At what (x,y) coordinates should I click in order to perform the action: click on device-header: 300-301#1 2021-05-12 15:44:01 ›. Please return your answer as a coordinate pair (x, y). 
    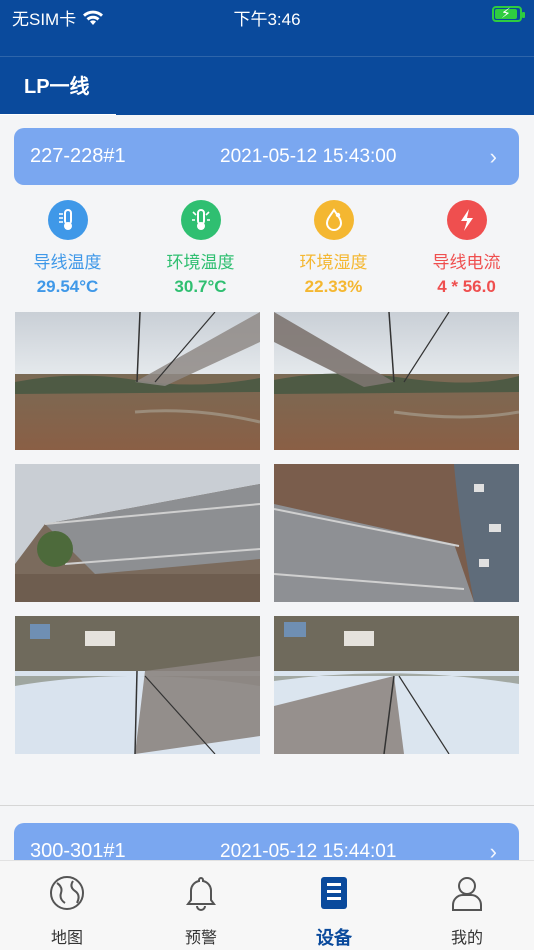
    Looking at the image, I should click on (266, 841).